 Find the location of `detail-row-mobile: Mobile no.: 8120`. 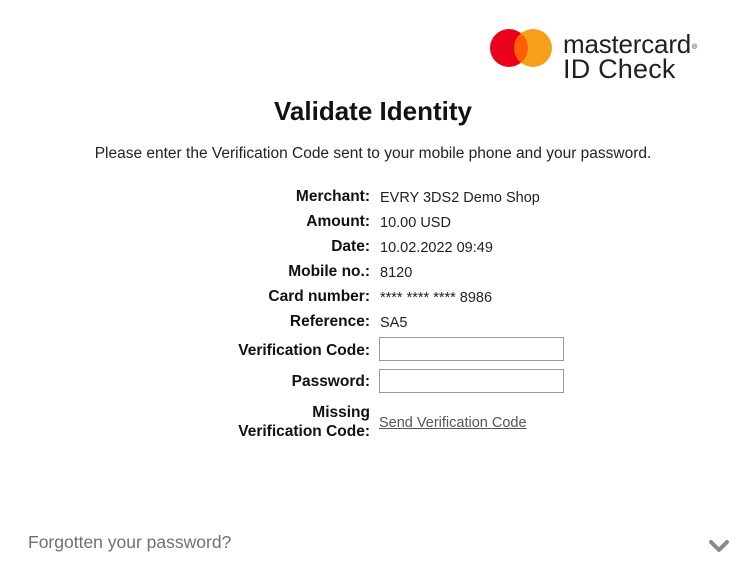

detail-row-mobile: Mobile no.: 8120 is located at coordinates (373, 272).